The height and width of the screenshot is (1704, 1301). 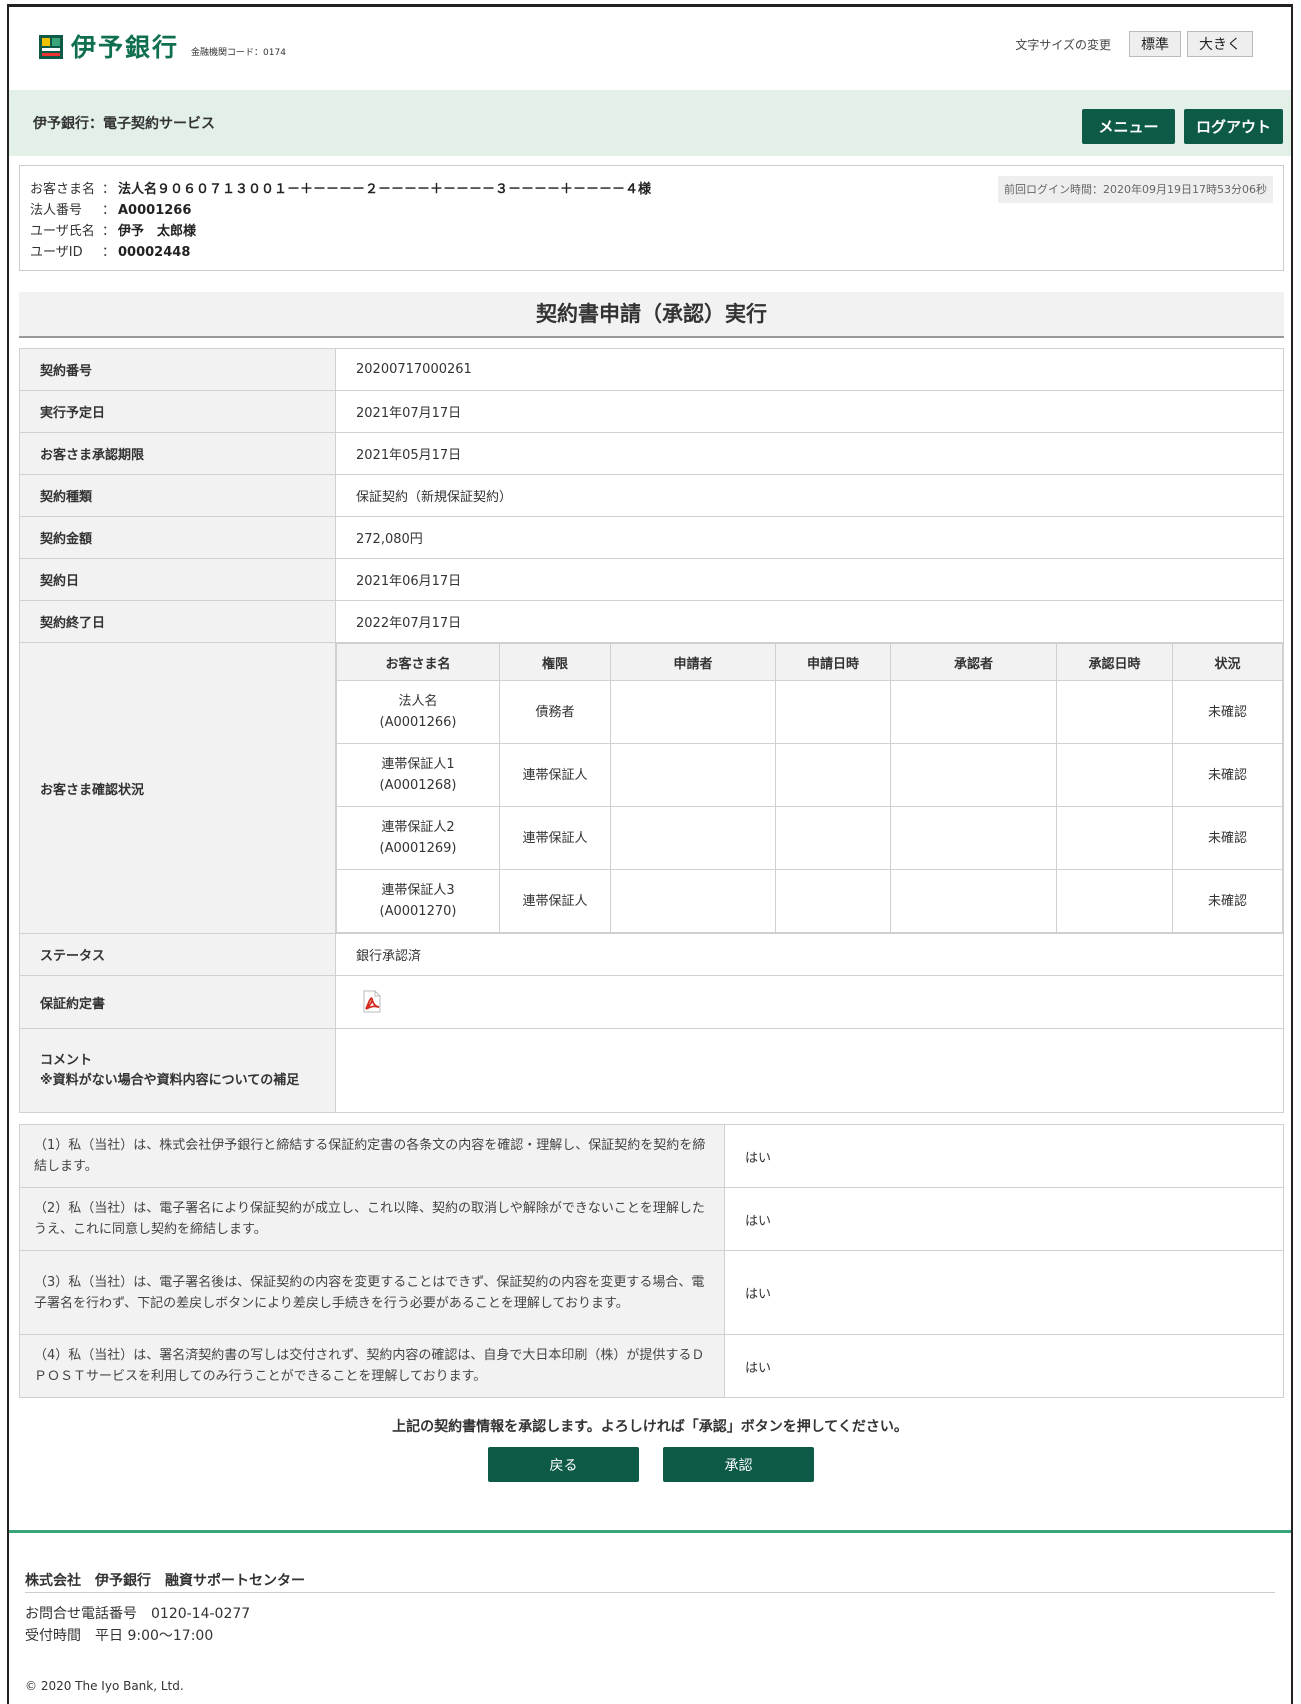 What do you see at coordinates (1063, 44) in the screenshot?
I see `font-size-label: 文字サイズの変更` at bounding box center [1063, 44].